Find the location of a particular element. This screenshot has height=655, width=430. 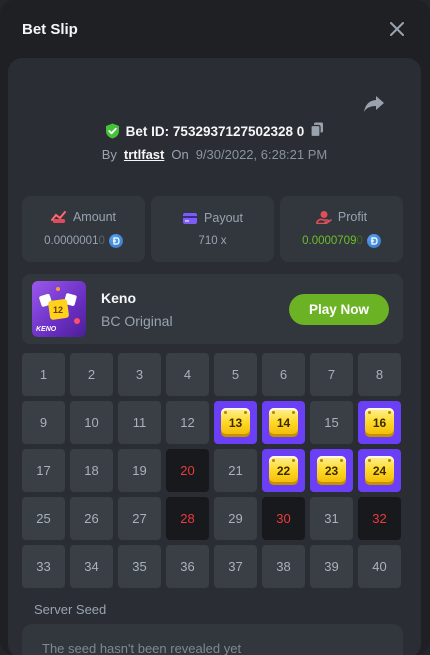

amount-value-main: 0.0000001 is located at coordinates (71, 241).